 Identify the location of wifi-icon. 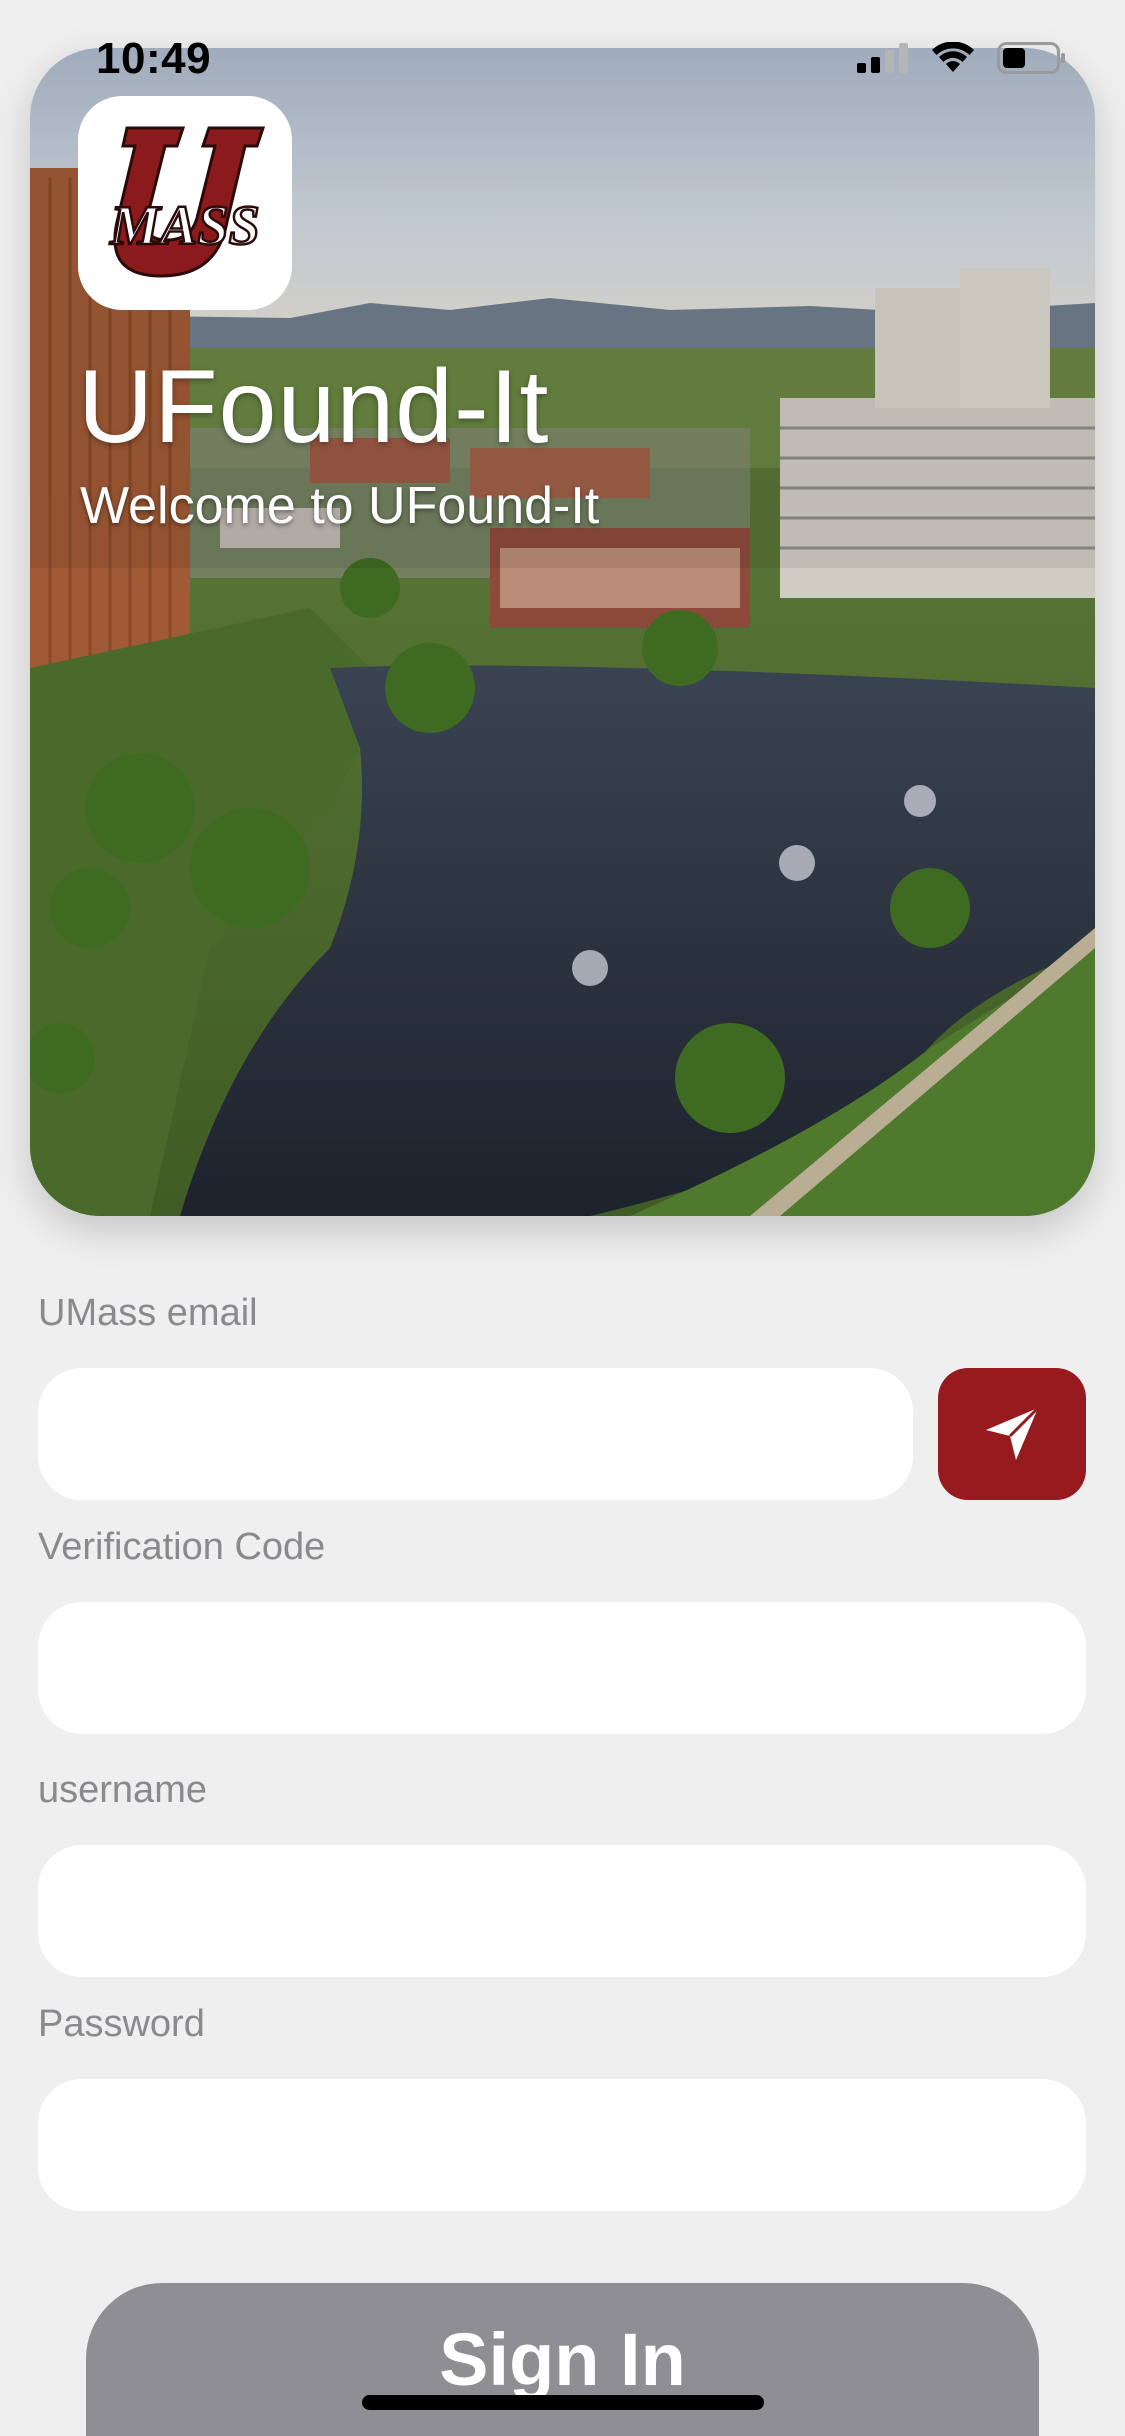
(953, 57).